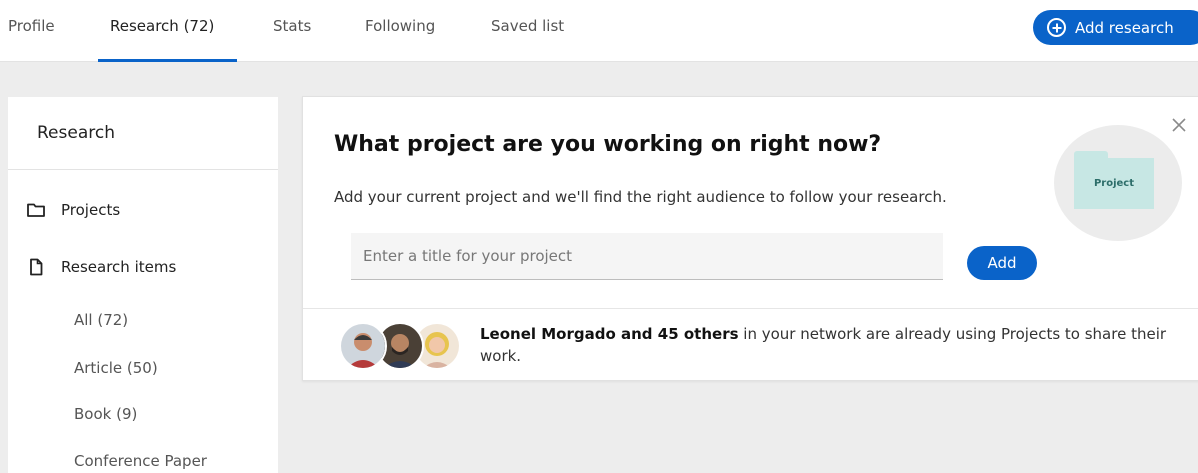 Image resolution: width=1198 pixels, height=473 pixels. Describe the element at coordinates (119, 267) in the screenshot. I see `sidebar-item-label: Research items` at that location.